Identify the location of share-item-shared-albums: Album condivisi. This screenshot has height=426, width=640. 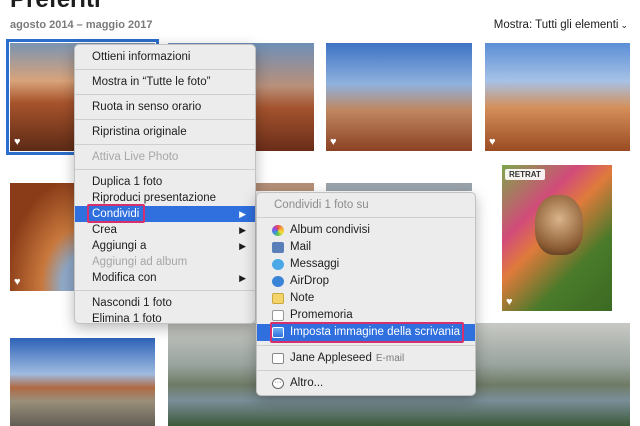
(366, 230).